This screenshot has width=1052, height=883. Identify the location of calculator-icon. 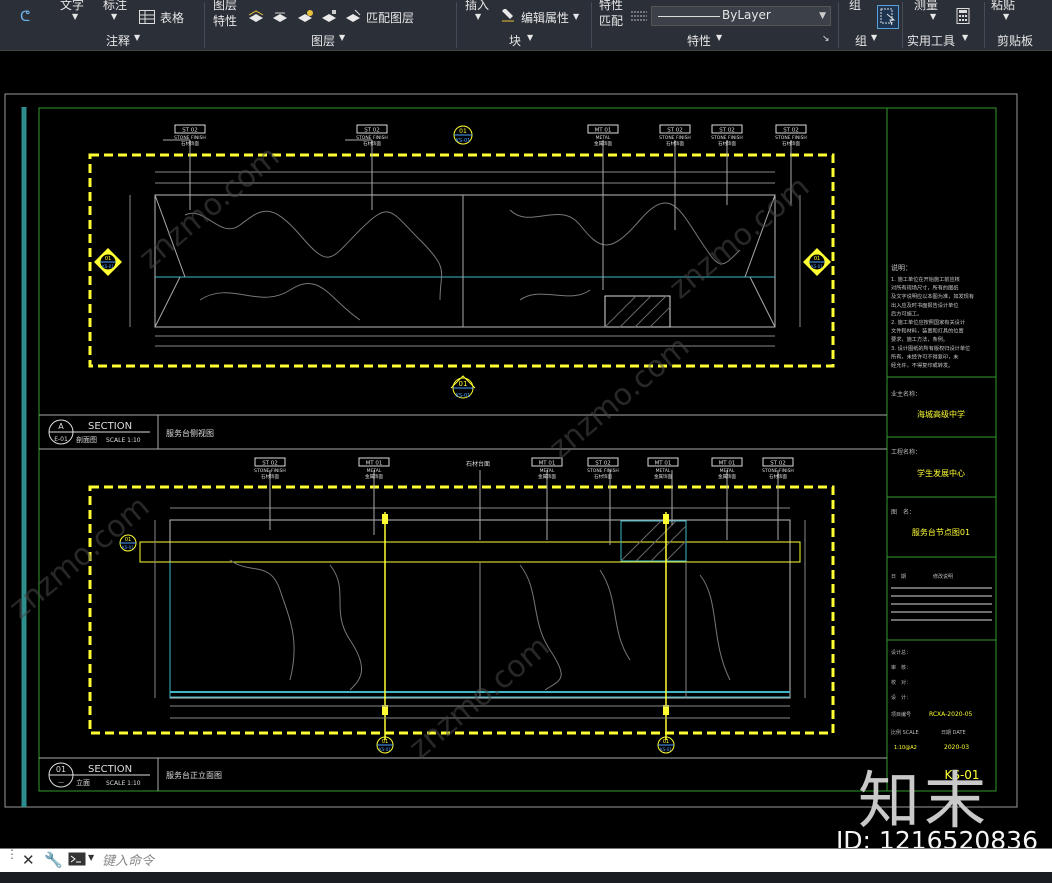
(963, 16).